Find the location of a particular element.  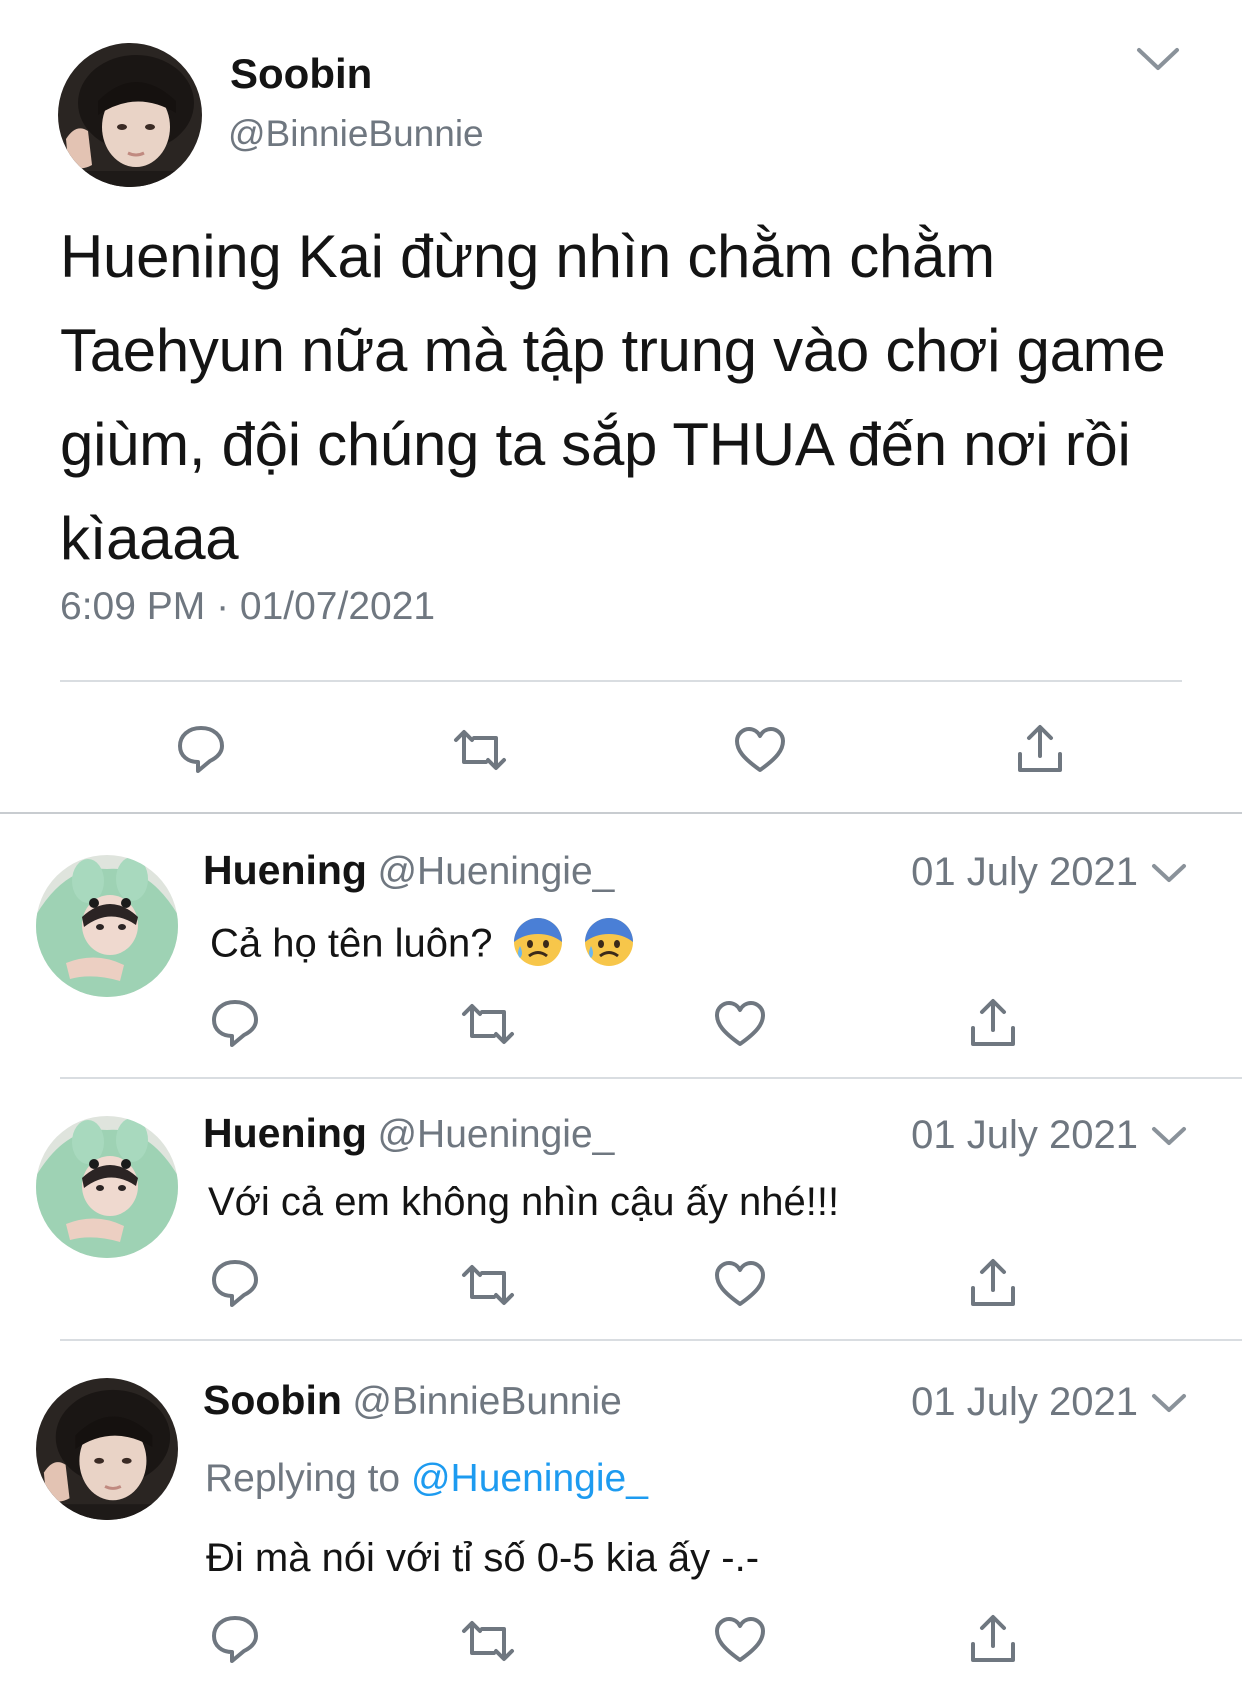

tweet-timestamp: 6:09 PM · 01/07/2021 is located at coordinates (248, 606).